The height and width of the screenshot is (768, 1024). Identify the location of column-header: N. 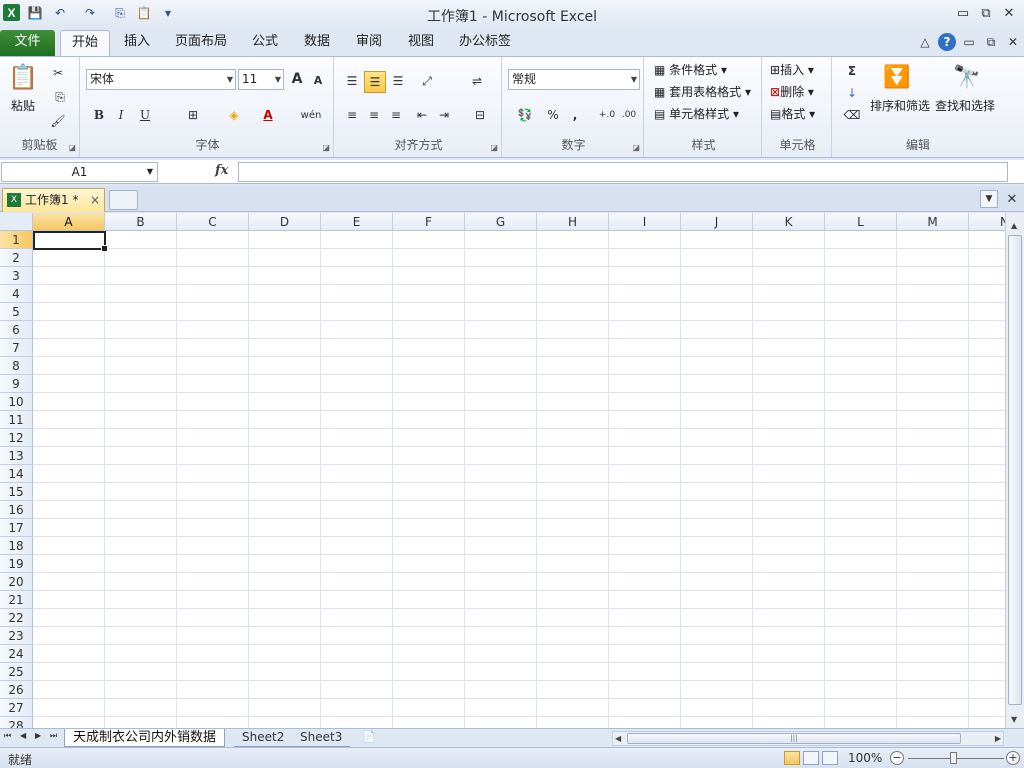
(987, 222).